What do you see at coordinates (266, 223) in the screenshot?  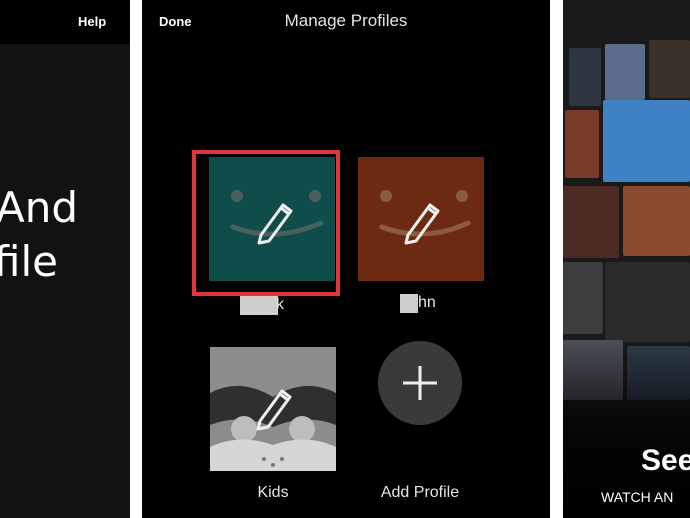 I see `selected-profile-highlight` at bounding box center [266, 223].